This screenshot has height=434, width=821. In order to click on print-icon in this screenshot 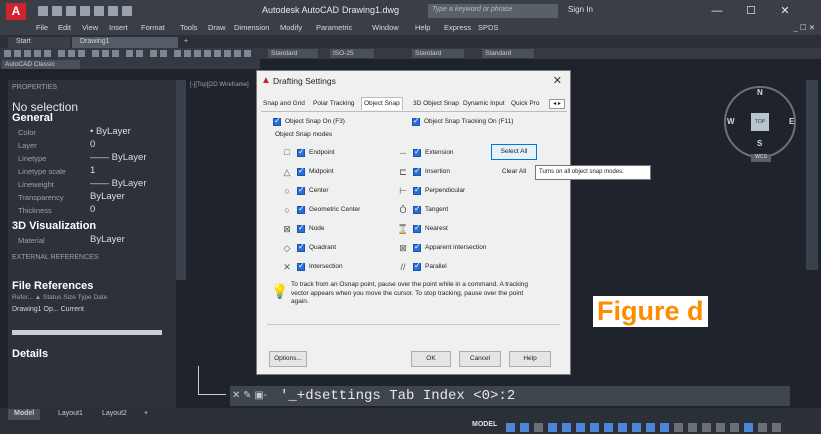, I will do `click(99, 11)`.